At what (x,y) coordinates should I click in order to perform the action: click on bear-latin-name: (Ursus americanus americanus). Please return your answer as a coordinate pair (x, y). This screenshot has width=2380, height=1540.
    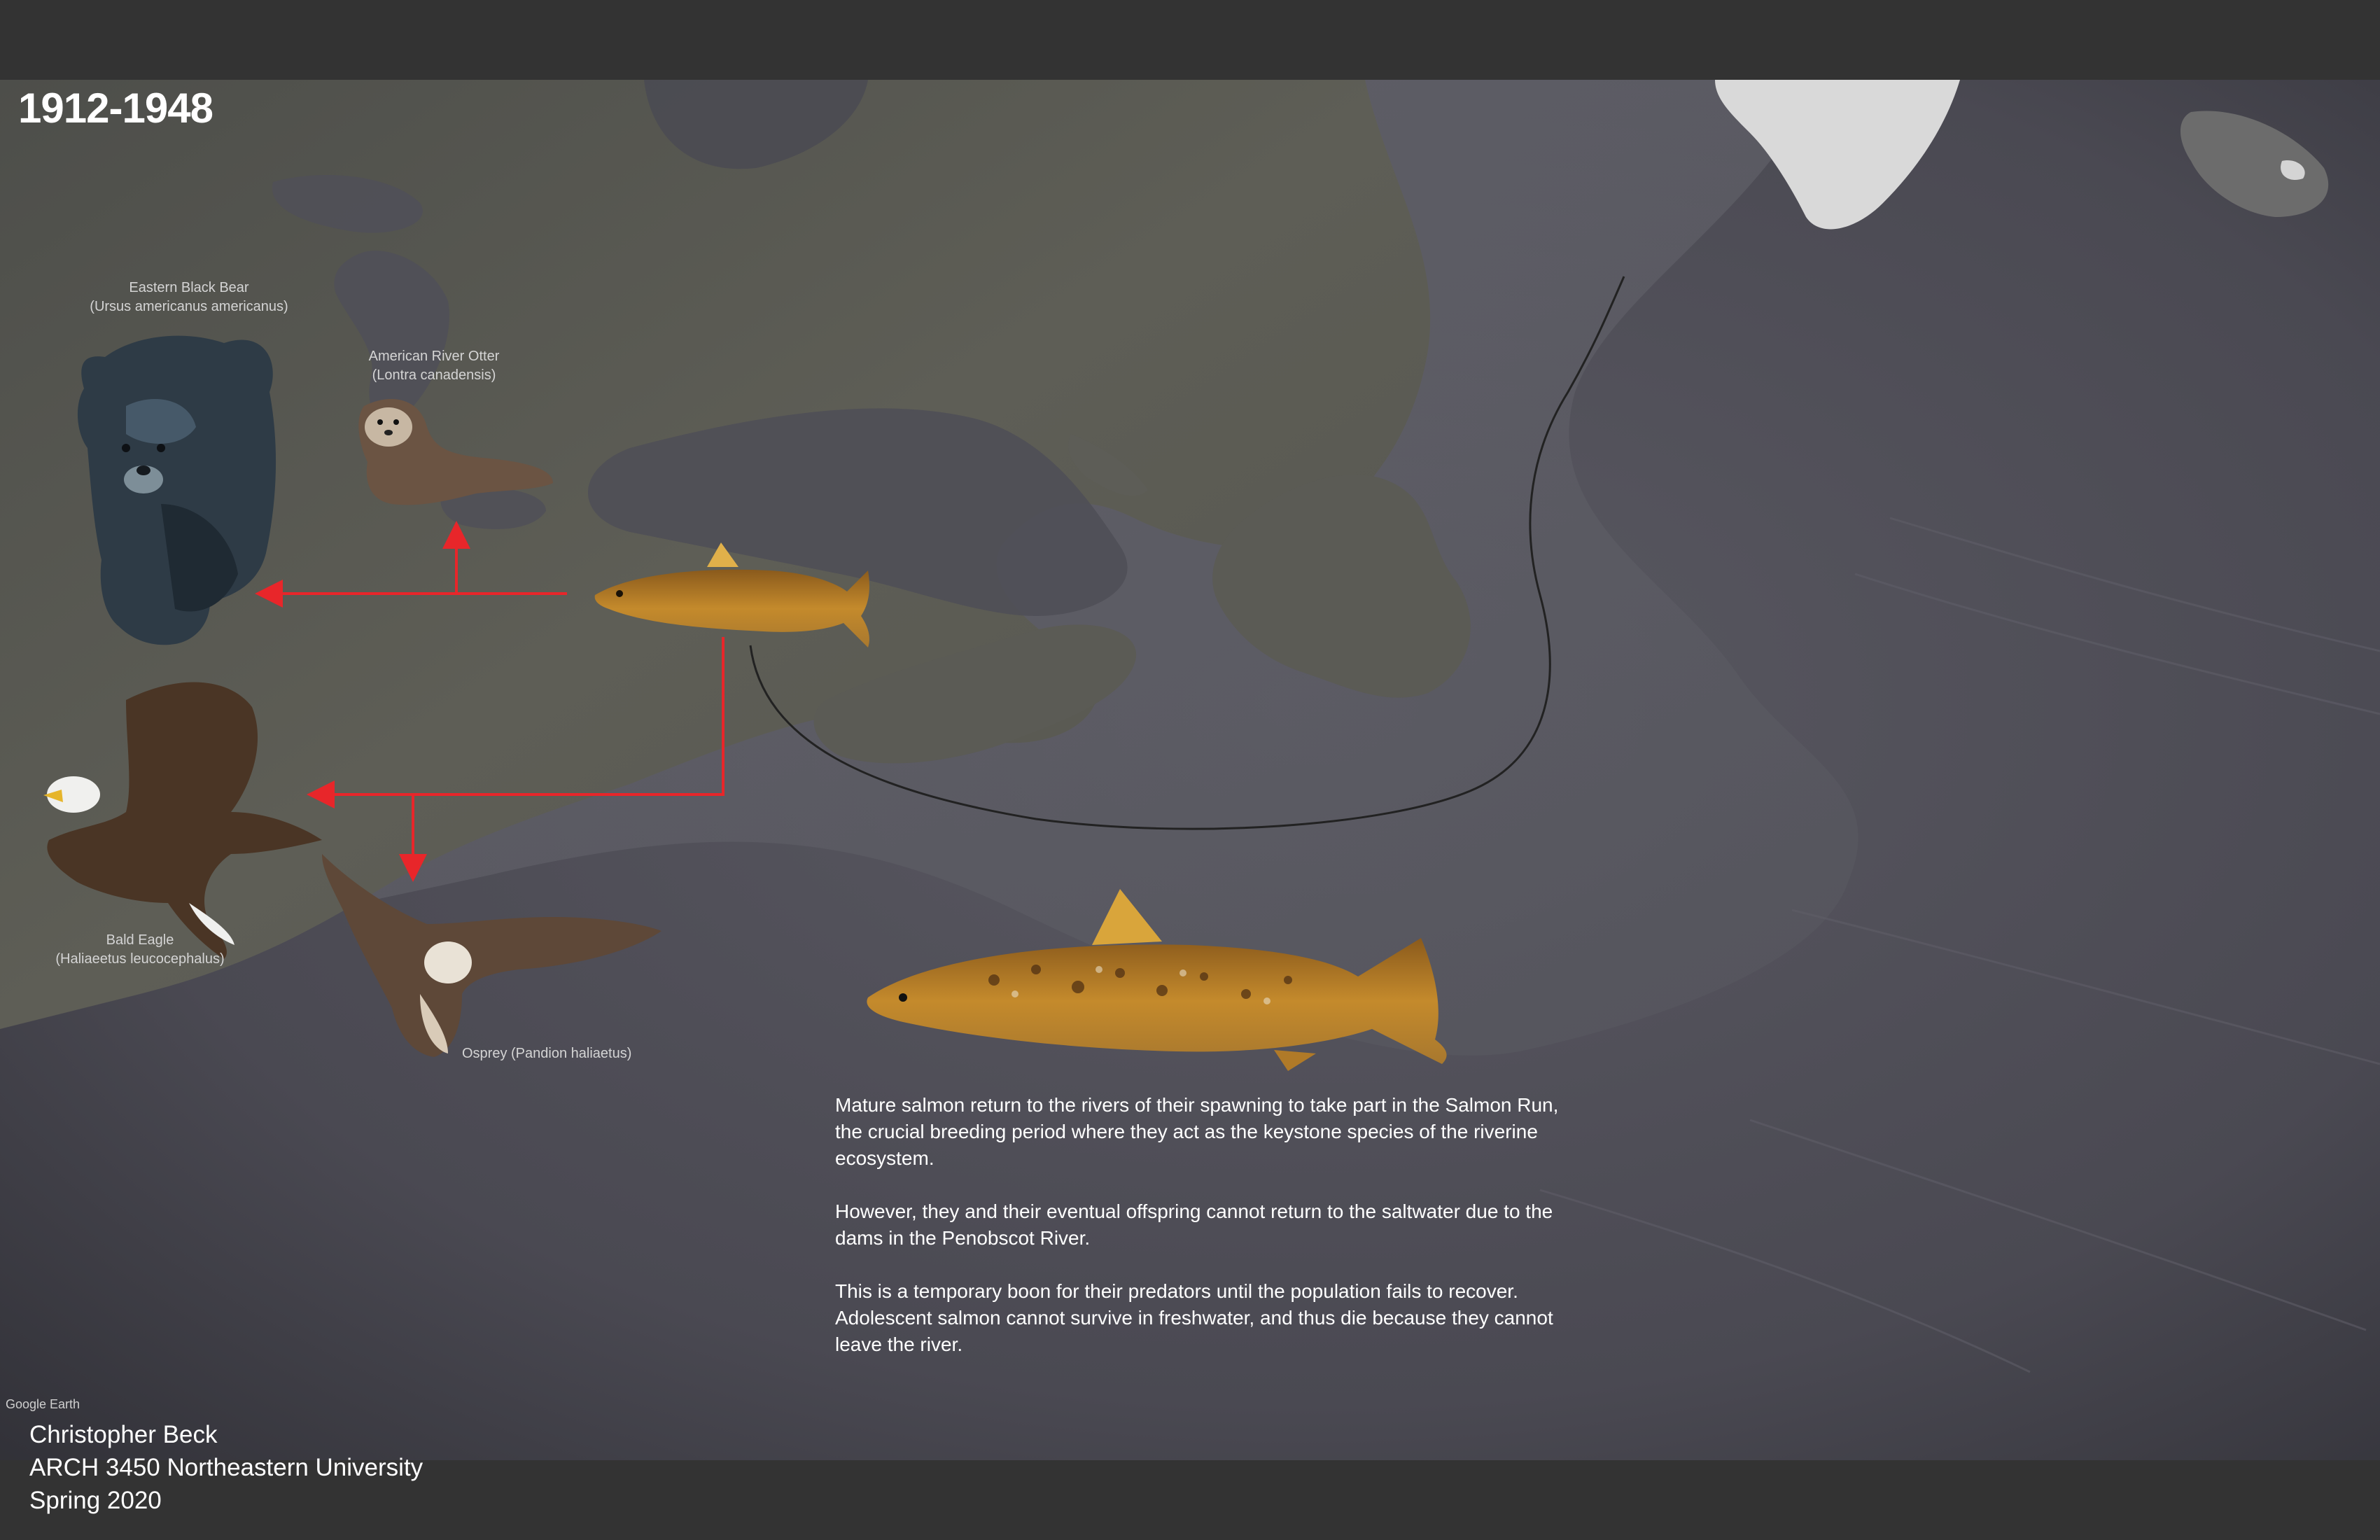
    Looking at the image, I should click on (189, 306).